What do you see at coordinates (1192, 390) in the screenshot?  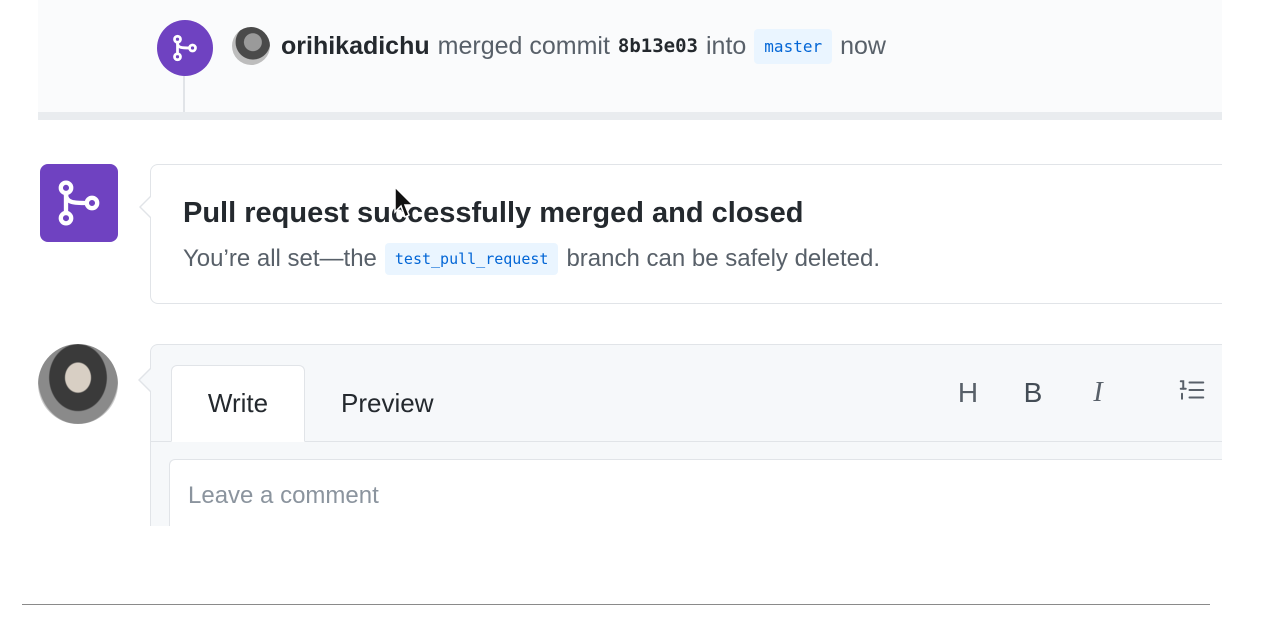 I see `ordered-list-icon` at bounding box center [1192, 390].